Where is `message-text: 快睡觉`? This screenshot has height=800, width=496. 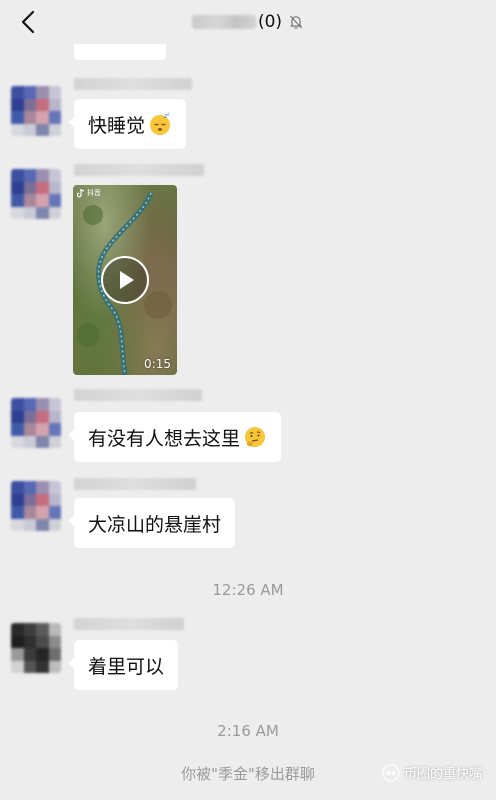 message-text: 快睡觉 is located at coordinates (117, 125).